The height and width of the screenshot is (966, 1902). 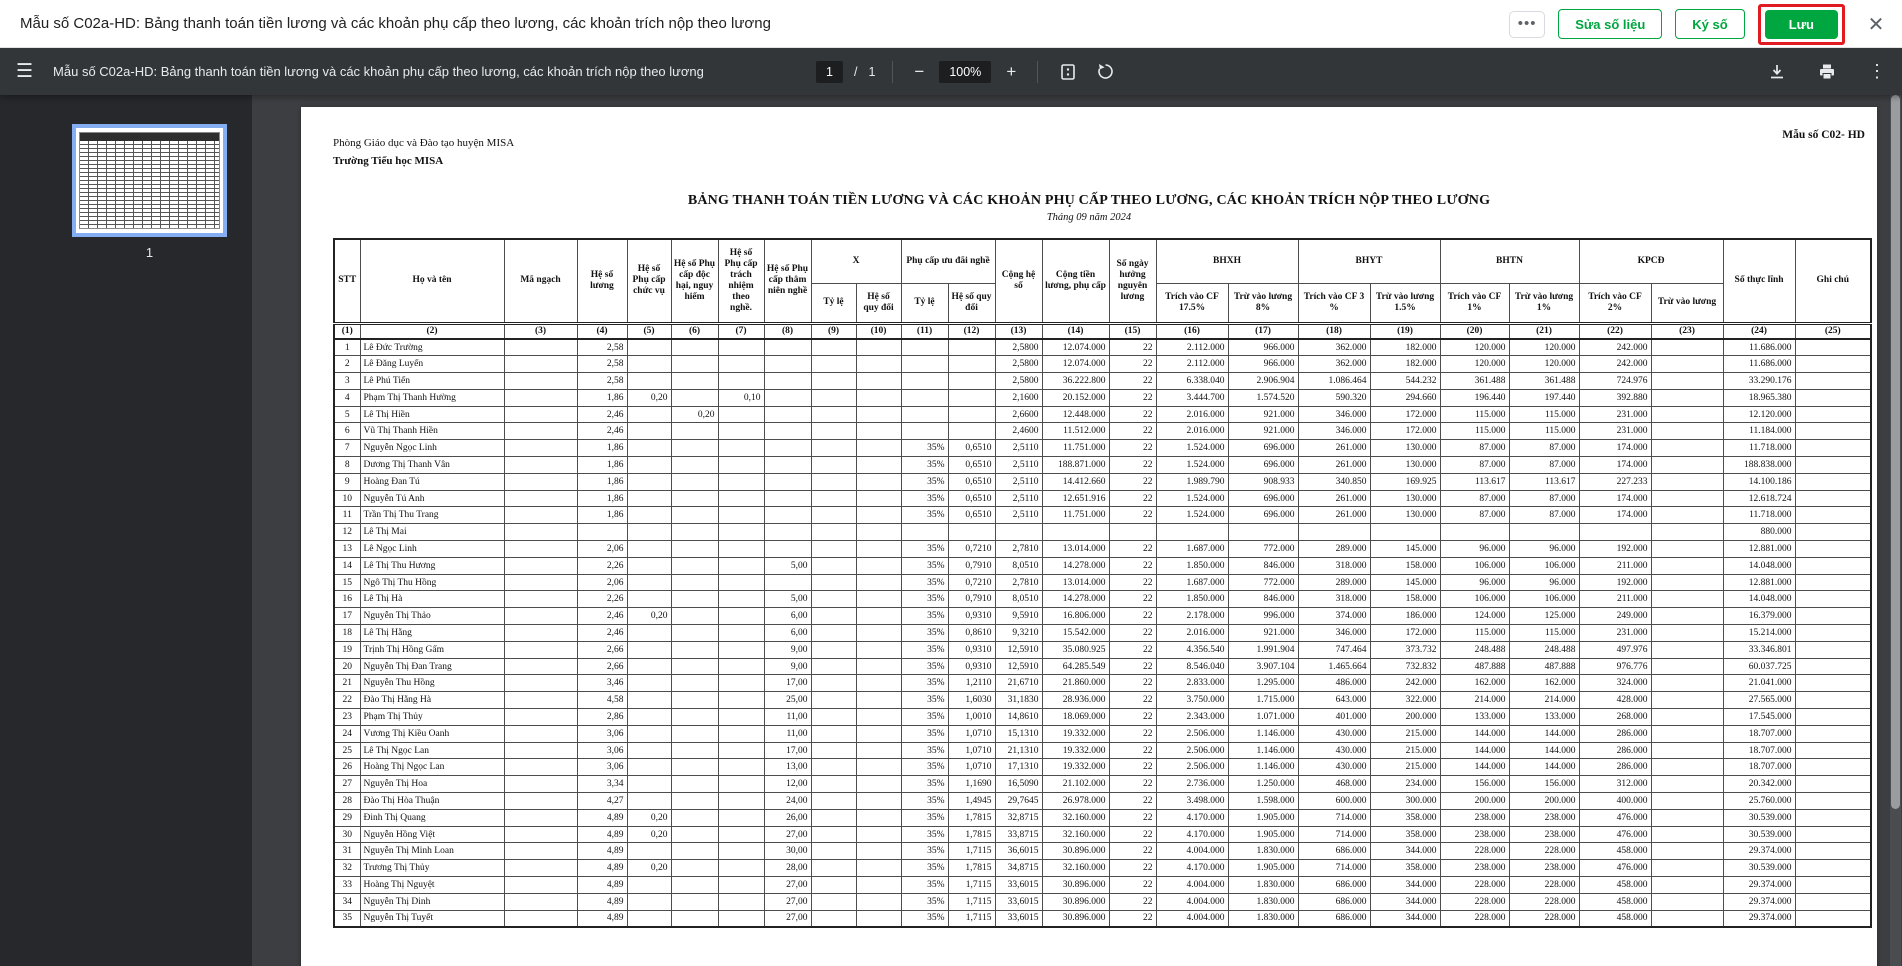 What do you see at coordinates (1075, 918) in the screenshot?
I see `table-cell: 30.896.000` at bounding box center [1075, 918].